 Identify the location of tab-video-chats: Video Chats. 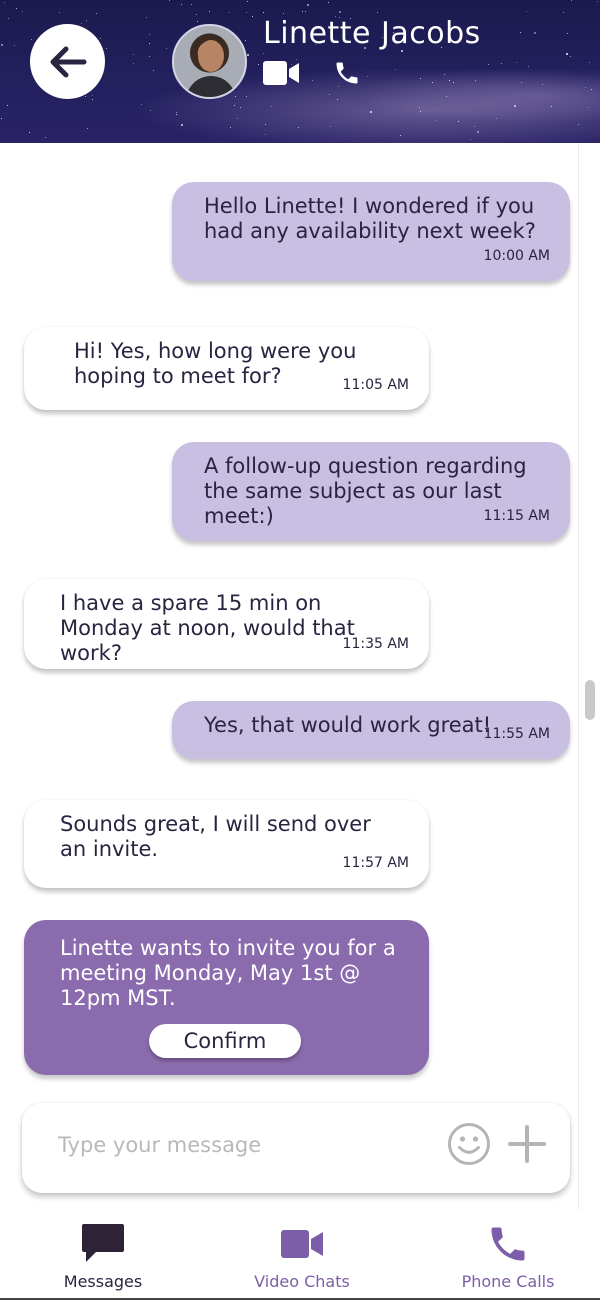
(302, 1256).